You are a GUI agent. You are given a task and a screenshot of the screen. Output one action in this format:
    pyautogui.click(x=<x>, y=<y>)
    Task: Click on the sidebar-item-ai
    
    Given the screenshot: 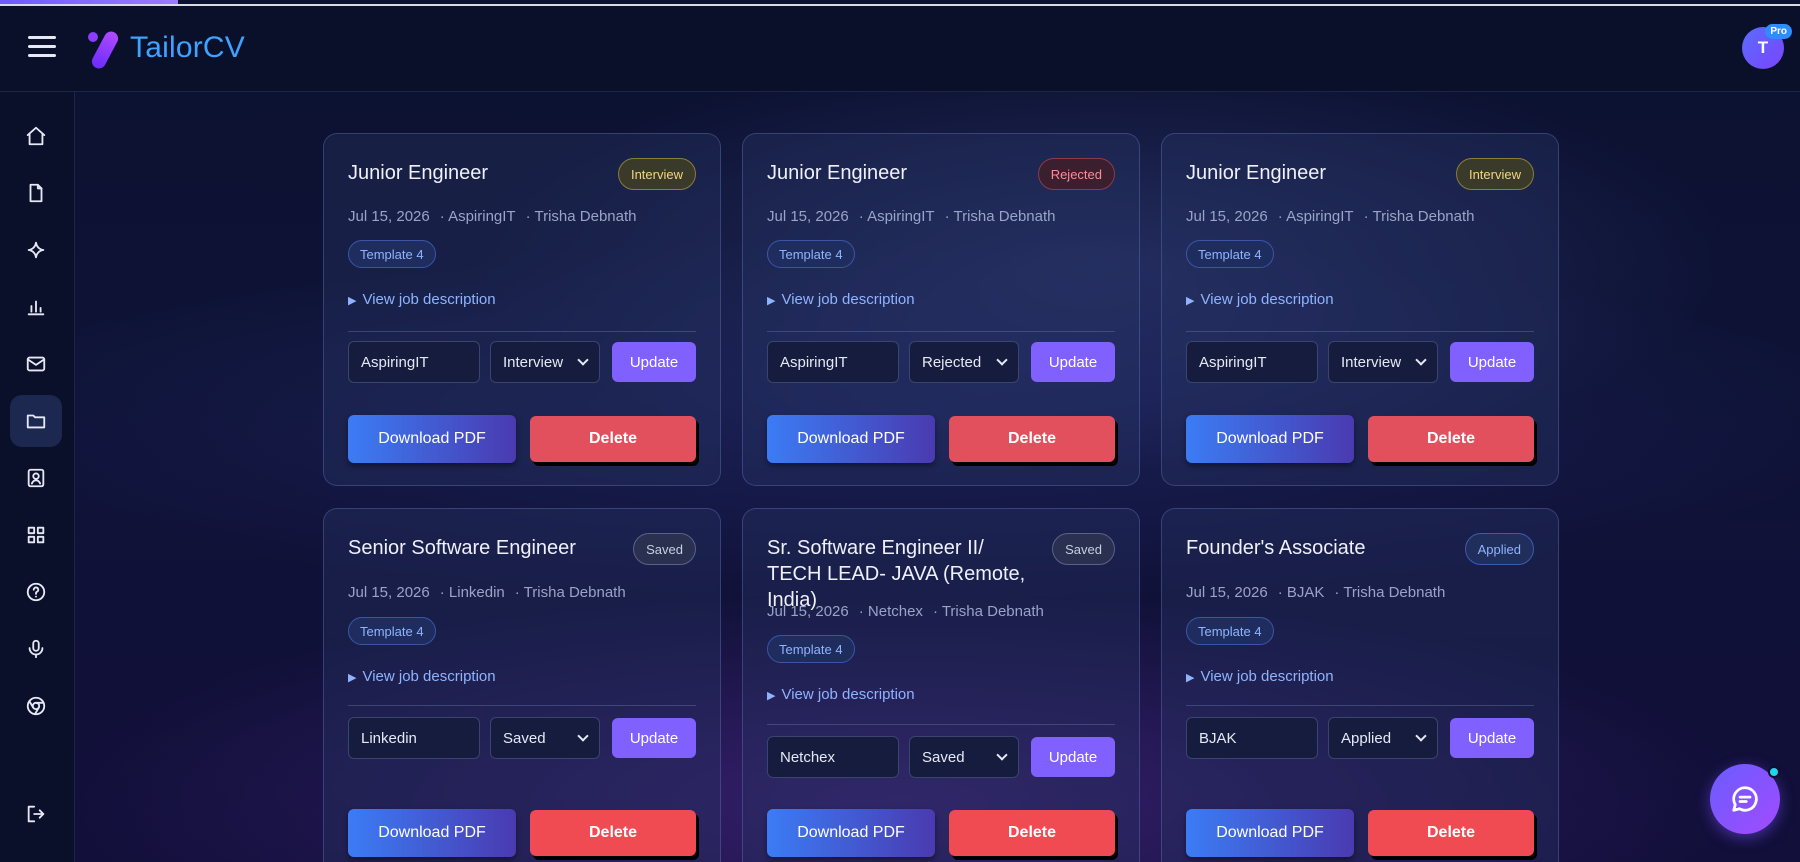 What is the action you would take?
    pyautogui.click(x=36, y=250)
    